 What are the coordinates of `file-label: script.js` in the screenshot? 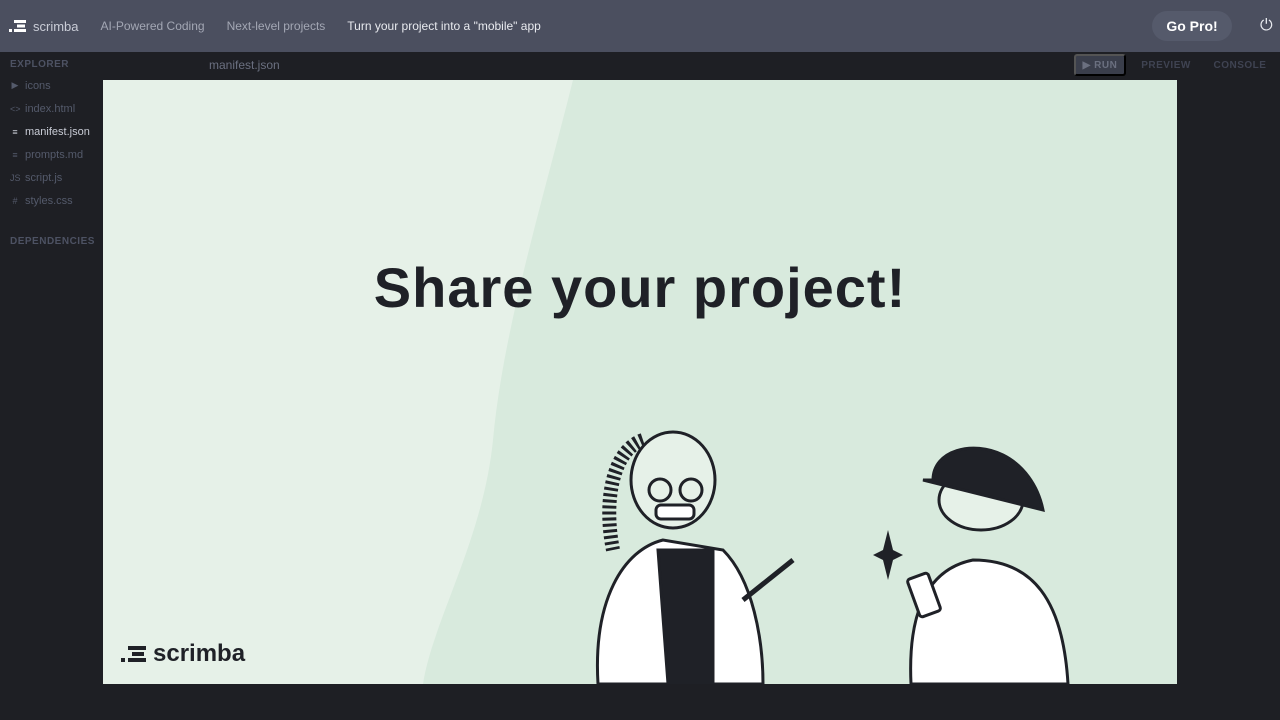 It's located at (44, 177).